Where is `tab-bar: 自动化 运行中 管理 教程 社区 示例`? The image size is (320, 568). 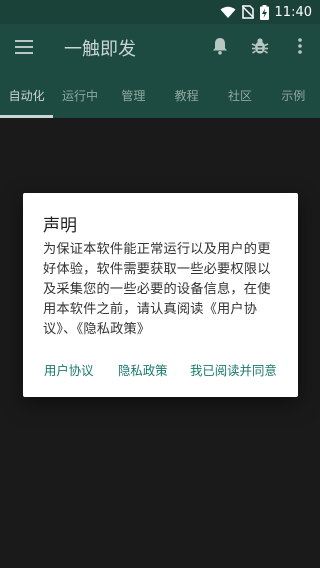 tab-bar: 自动化 运行中 管理 教程 社区 示例 is located at coordinates (160, 95).